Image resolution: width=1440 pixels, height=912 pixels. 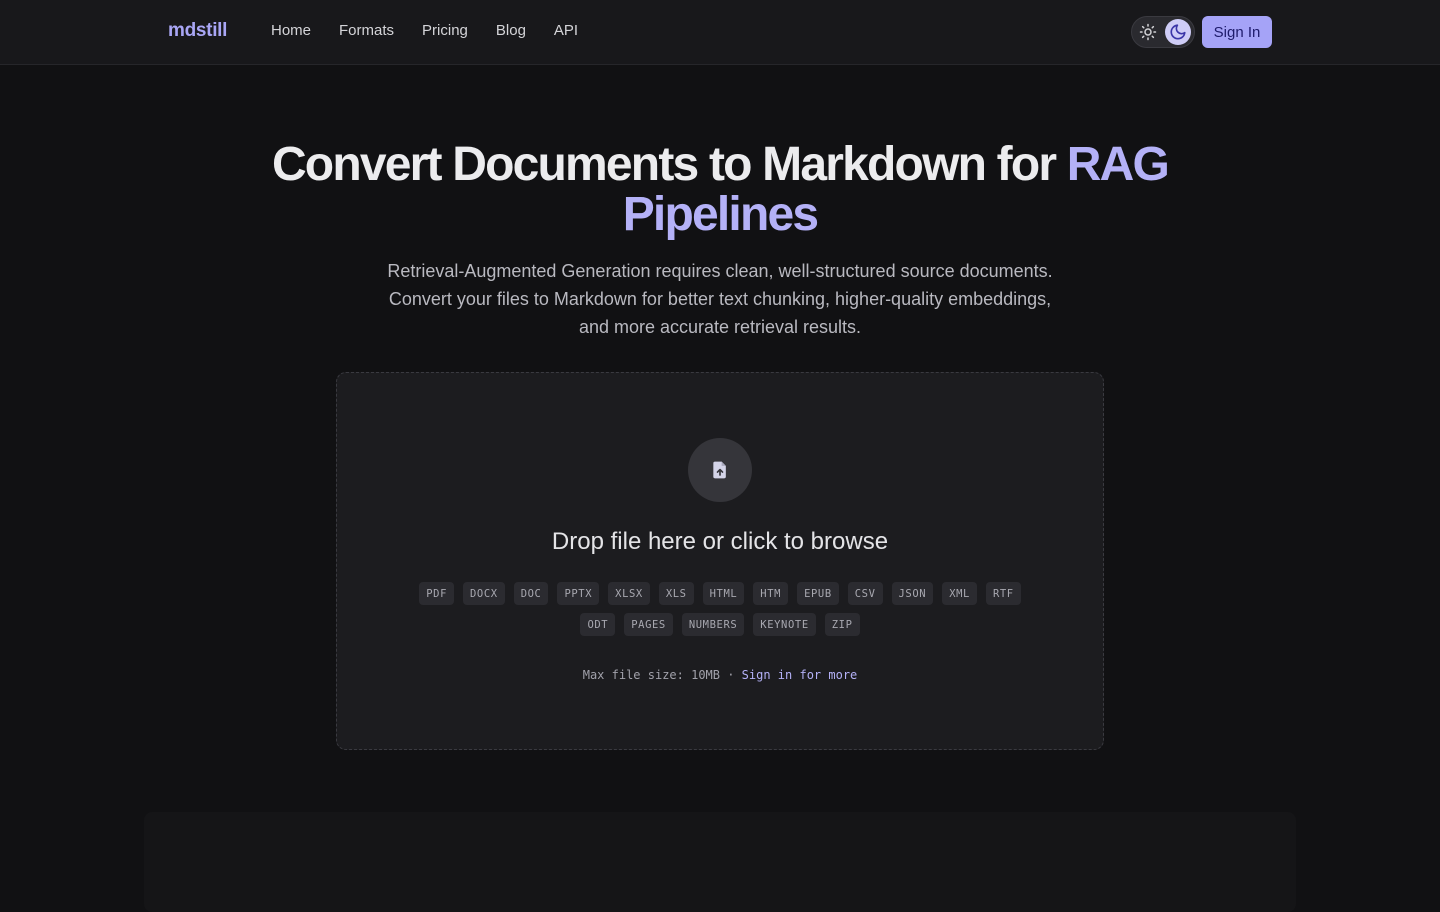 What do you see at coordinates (598, 624) in the screenshot?
I see `format-chip: ODT` at bounding box center [598, 624].